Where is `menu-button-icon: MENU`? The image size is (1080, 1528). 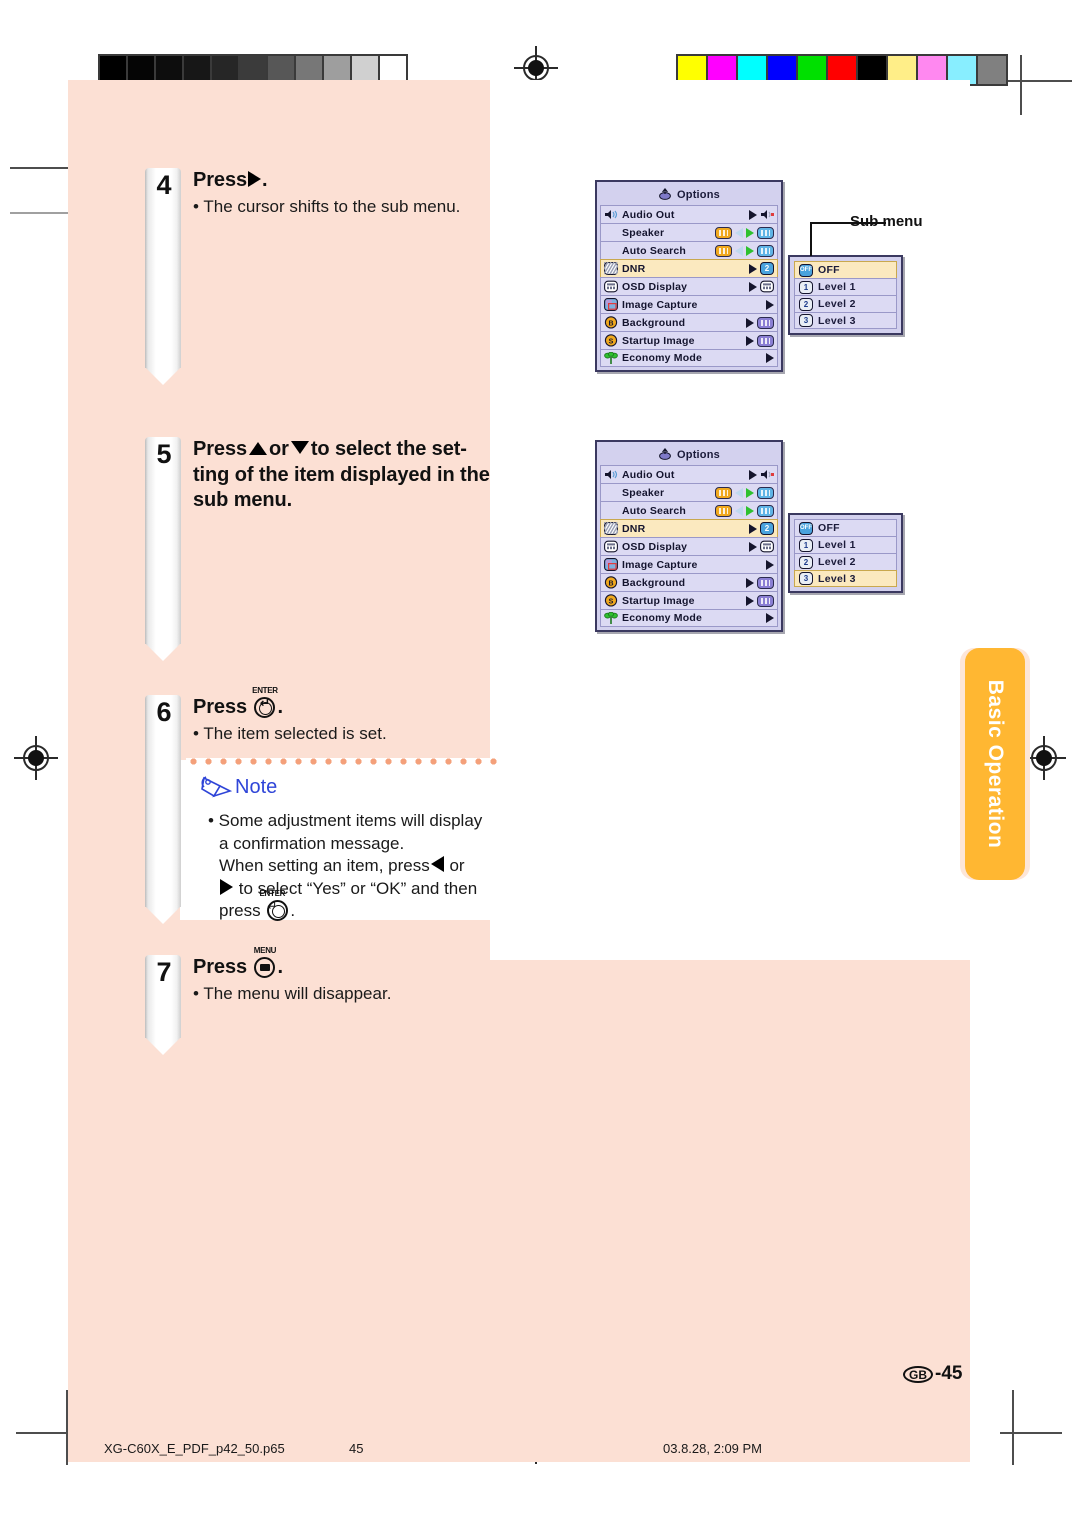
menu-button-icon: MENU is located at coordinates (265, 962).